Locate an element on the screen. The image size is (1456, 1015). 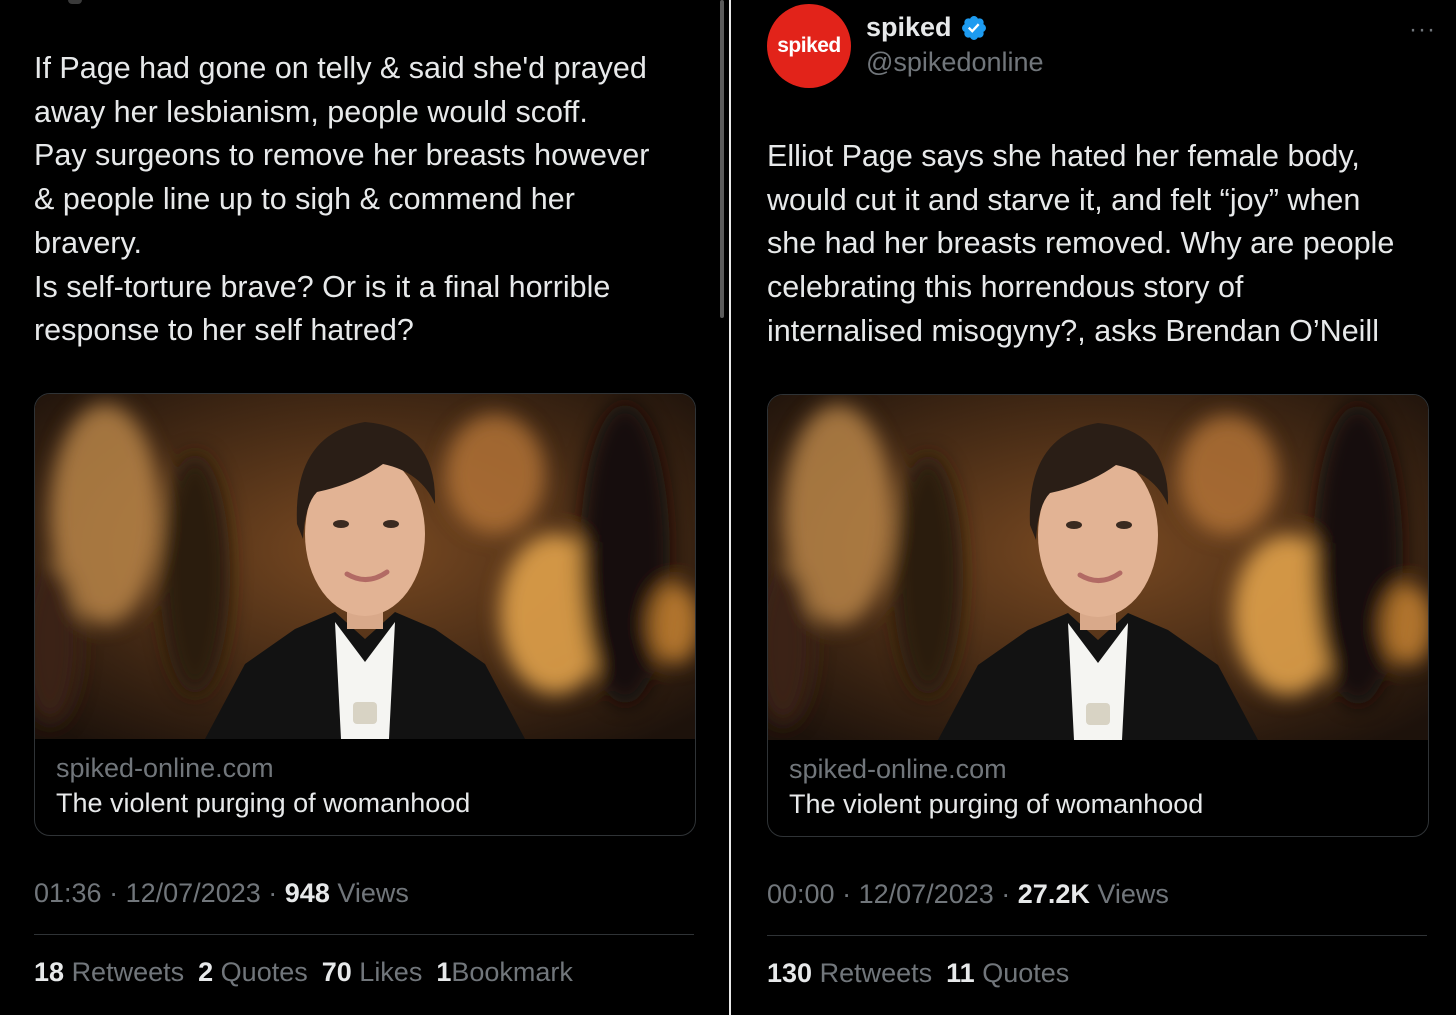
display-name: spiked is located at coordinates (909, 27).